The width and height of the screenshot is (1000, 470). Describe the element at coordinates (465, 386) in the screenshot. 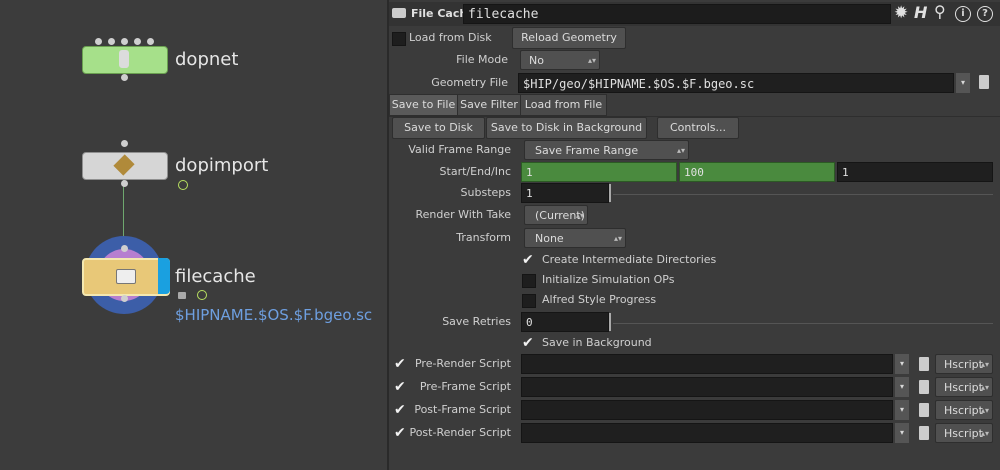

I see `pre-frame-script-label: Pre-Frame Script` at that location.